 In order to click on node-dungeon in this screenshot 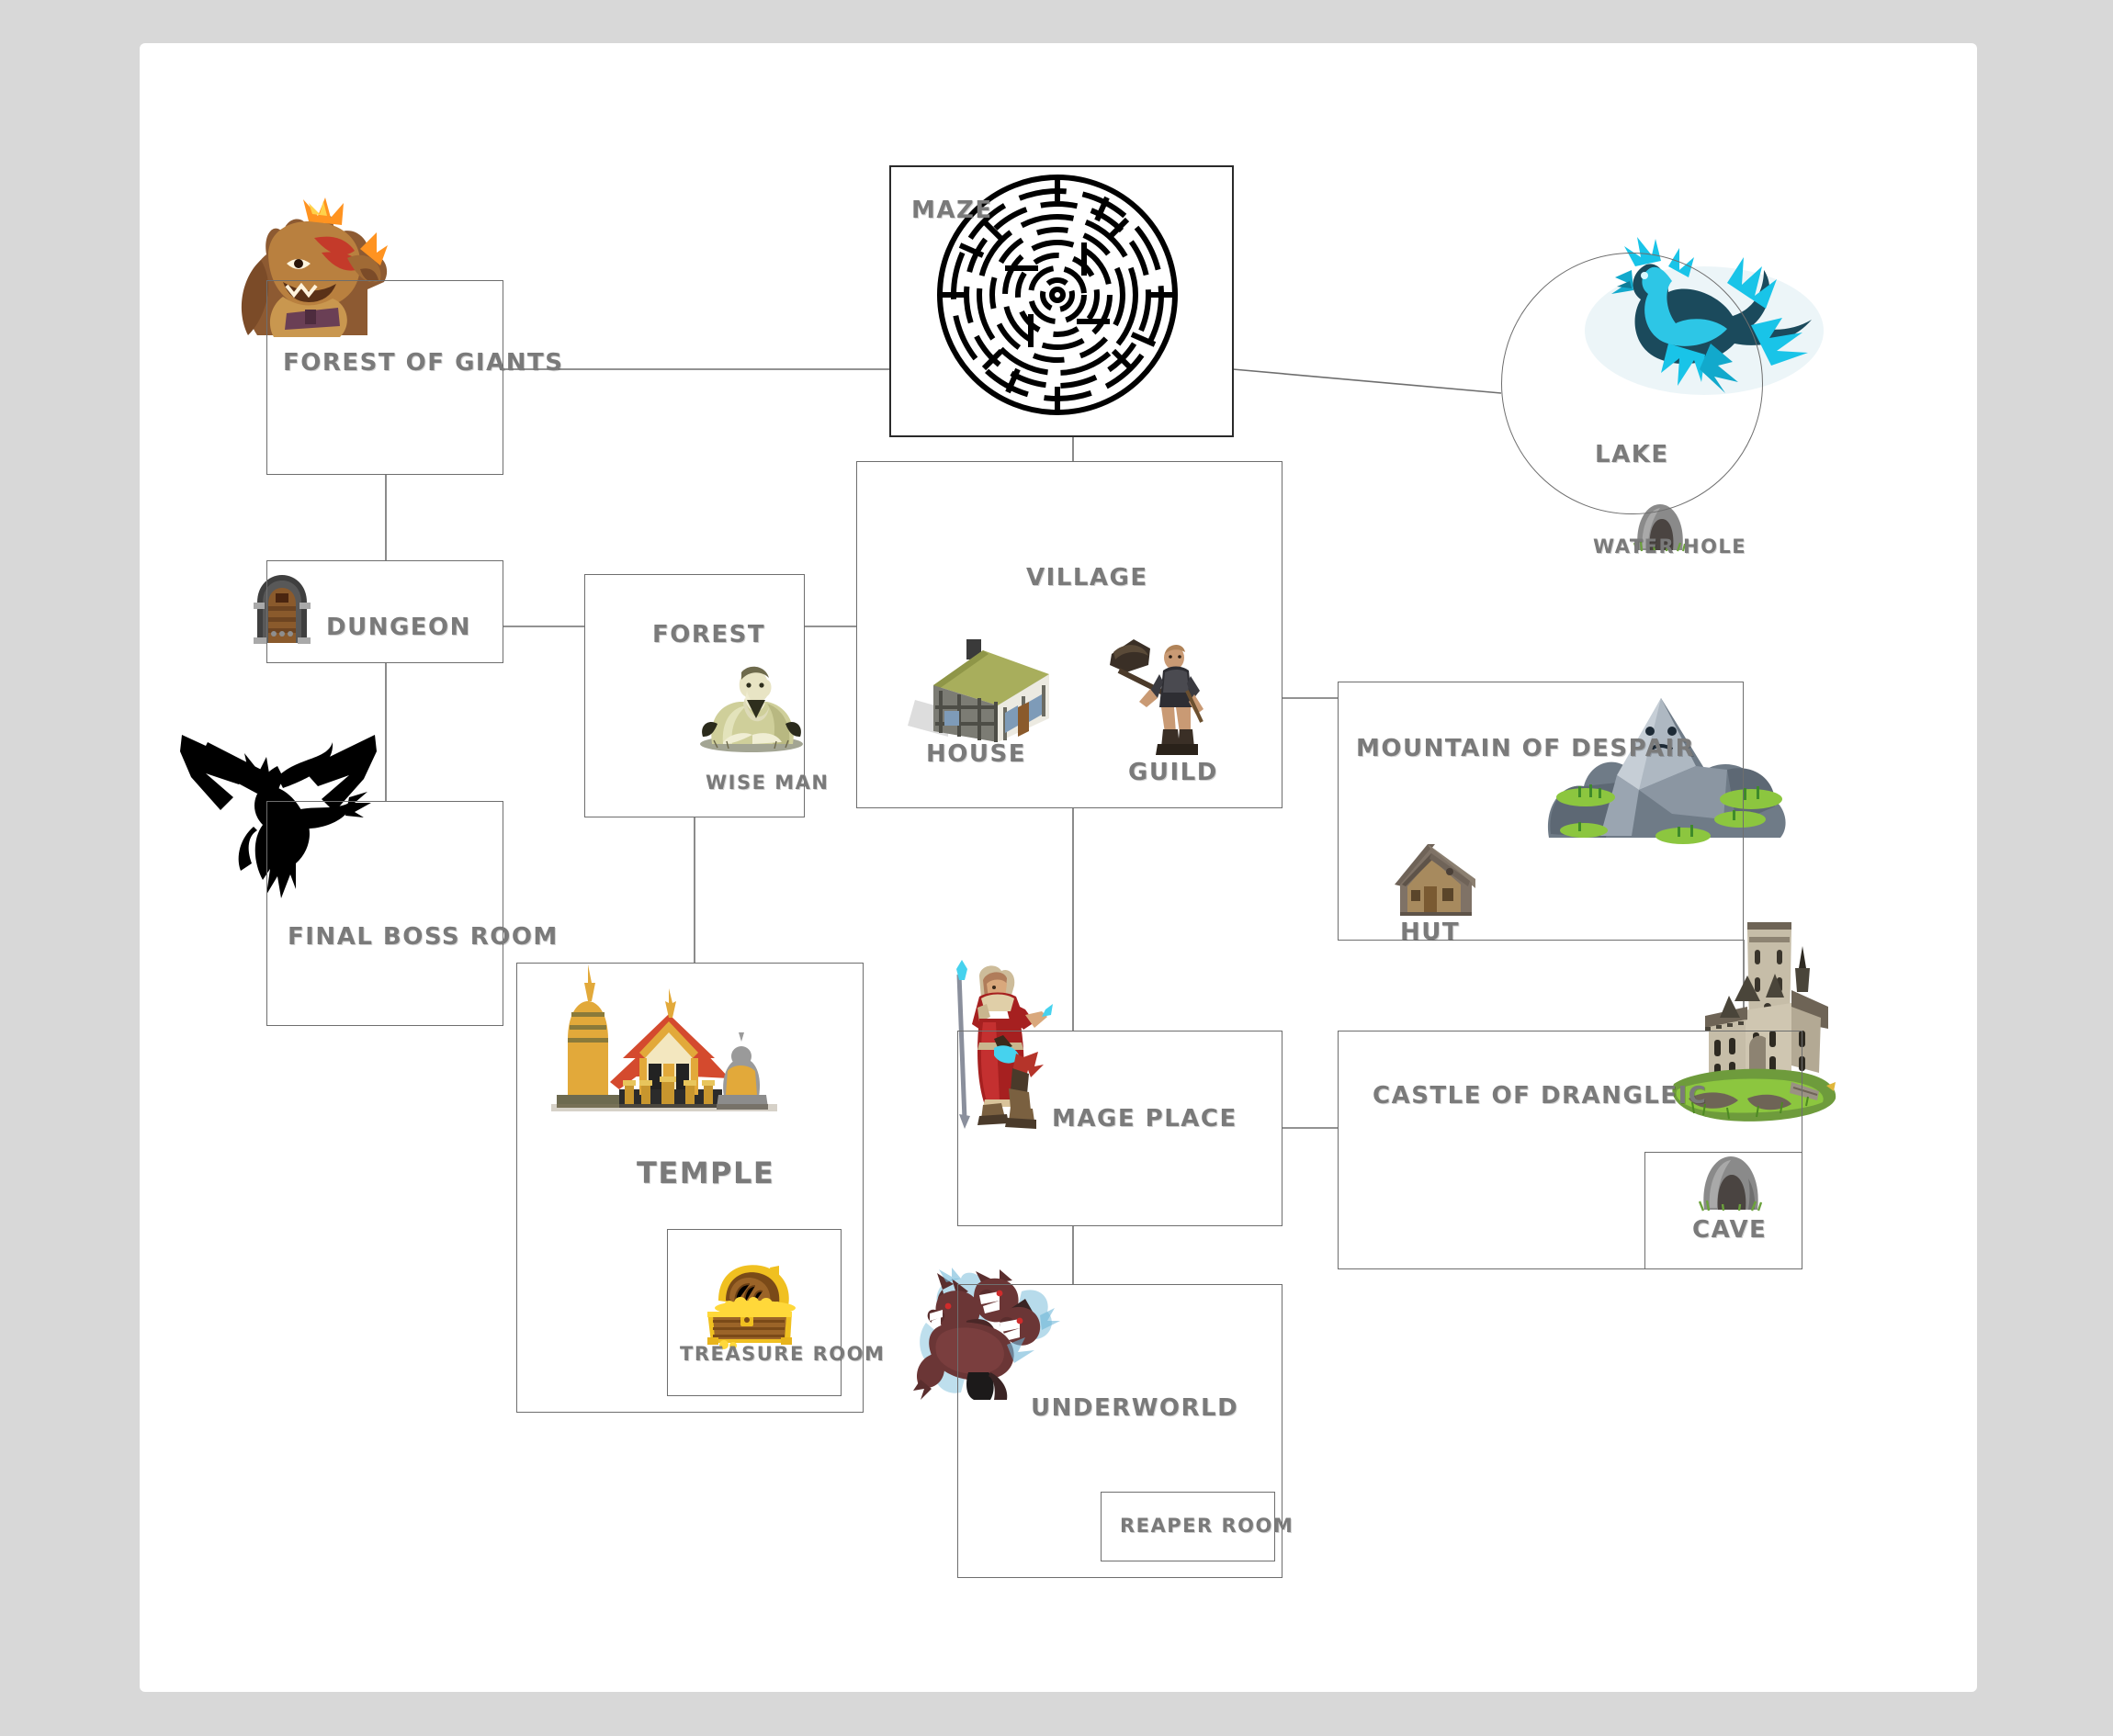, I will do `click(384, 611)`.